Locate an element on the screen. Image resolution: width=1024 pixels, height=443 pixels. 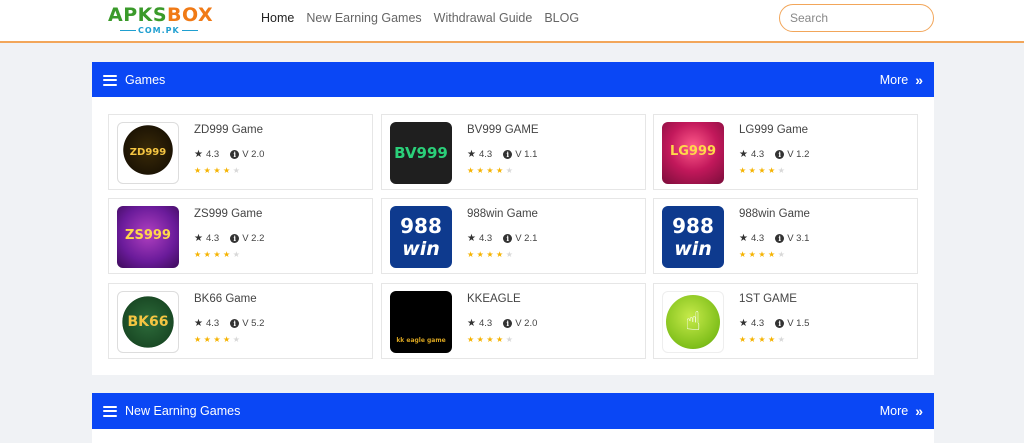
game-card: 988 win 988win Game ★ 4.3 i V 2.1 ★★★★★ is located at coordinates (513, 236).